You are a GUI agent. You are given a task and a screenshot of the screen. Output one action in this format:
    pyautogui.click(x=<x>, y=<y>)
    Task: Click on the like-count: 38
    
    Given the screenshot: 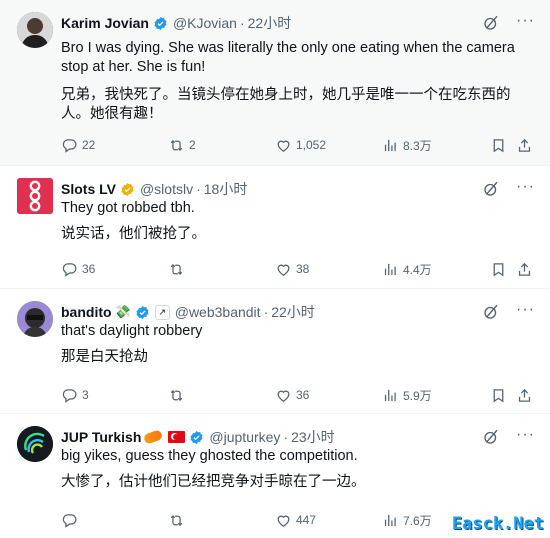 What is the action you would take?
    pyautogui.click(x=303, y=269)
    